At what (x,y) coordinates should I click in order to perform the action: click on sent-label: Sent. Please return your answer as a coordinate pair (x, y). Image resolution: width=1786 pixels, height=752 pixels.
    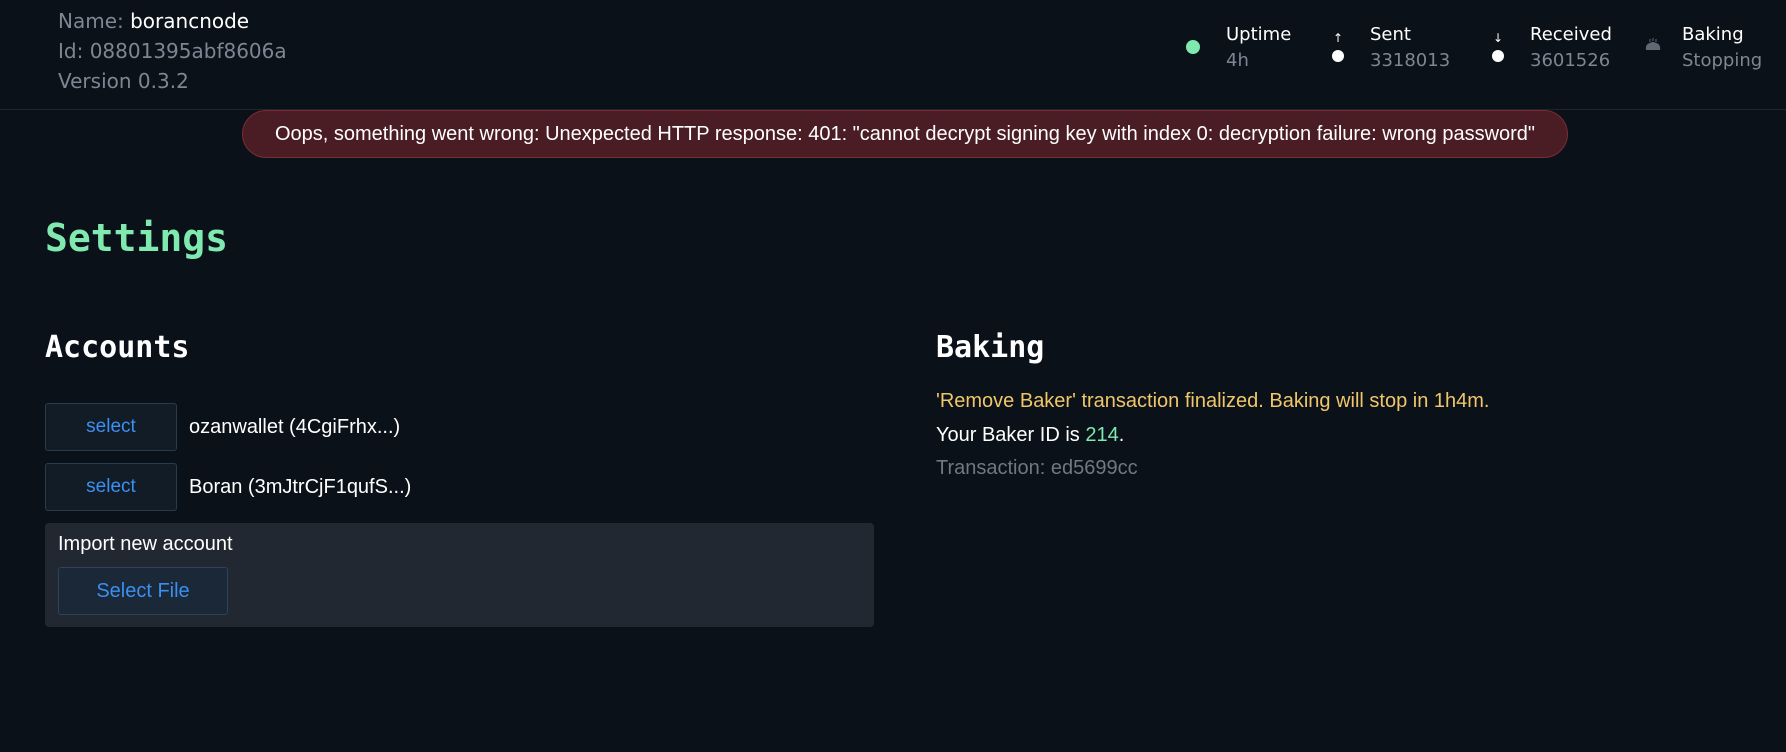
    Looking at the image, I should click on (1390, 34).